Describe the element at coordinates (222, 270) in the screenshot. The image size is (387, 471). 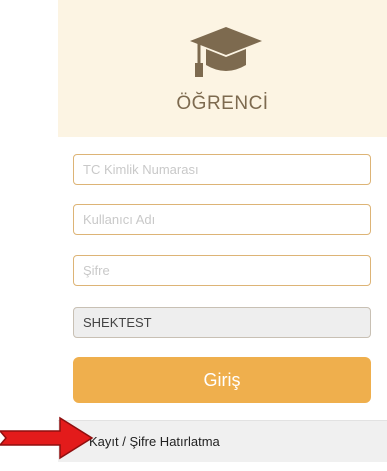
I see `password-input` at that location.